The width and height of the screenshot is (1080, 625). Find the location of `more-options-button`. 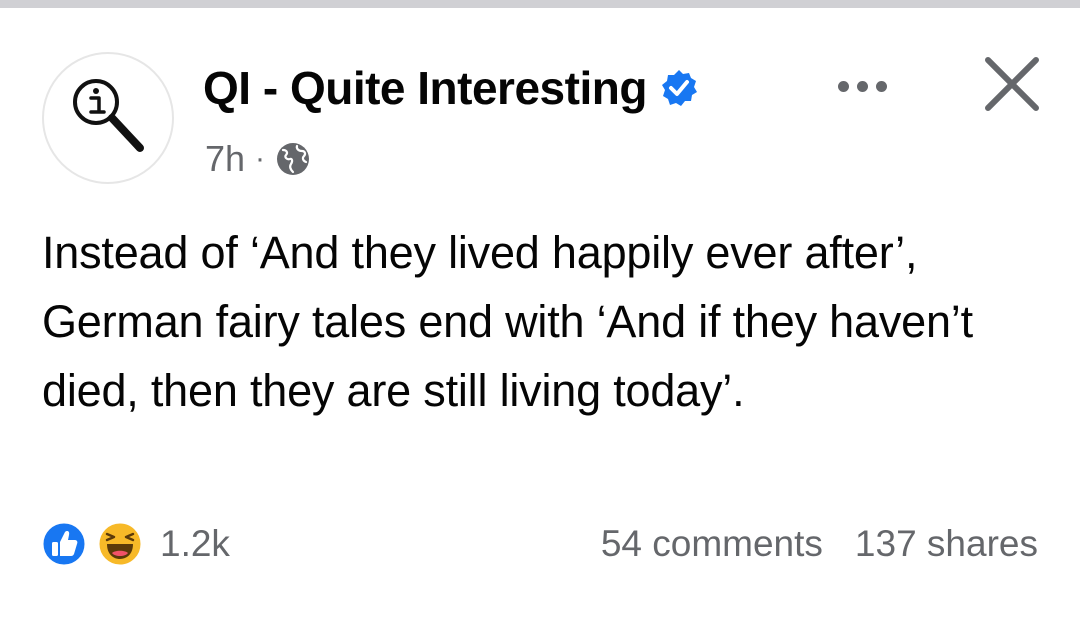

more-options-button is located at coordinates (862, 86).